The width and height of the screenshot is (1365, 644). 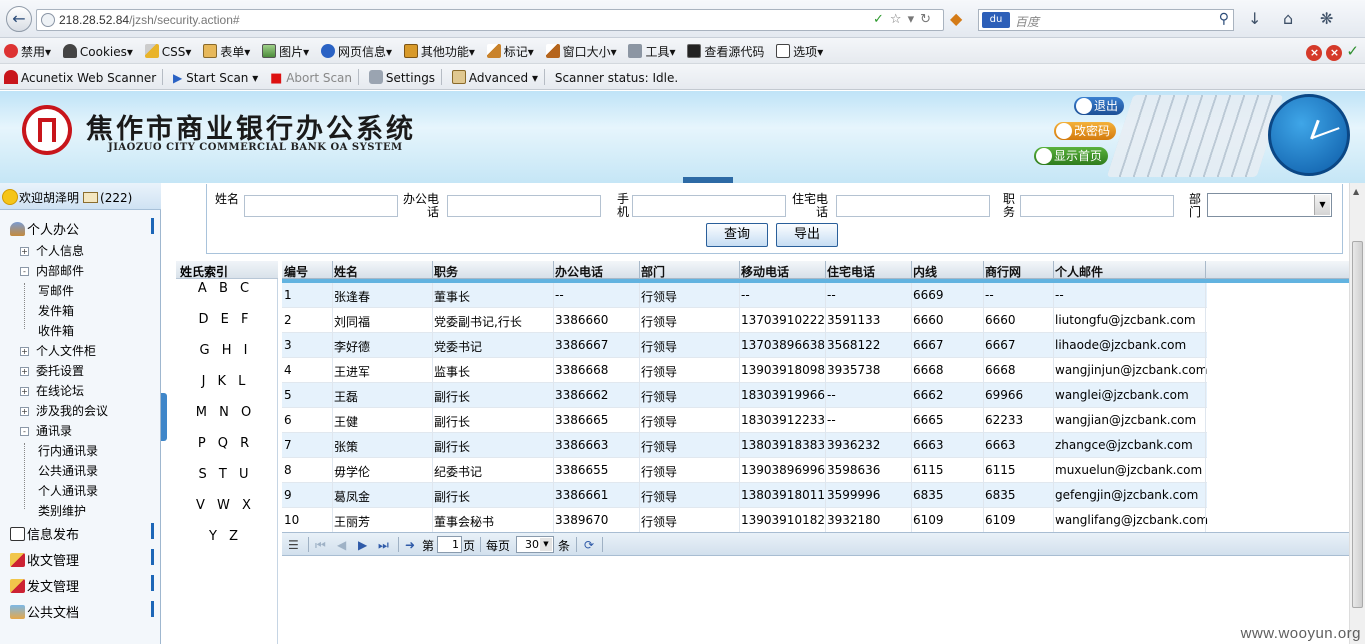 I want to click on page-scrollbar: ▲, so click(x=1357, y=413).